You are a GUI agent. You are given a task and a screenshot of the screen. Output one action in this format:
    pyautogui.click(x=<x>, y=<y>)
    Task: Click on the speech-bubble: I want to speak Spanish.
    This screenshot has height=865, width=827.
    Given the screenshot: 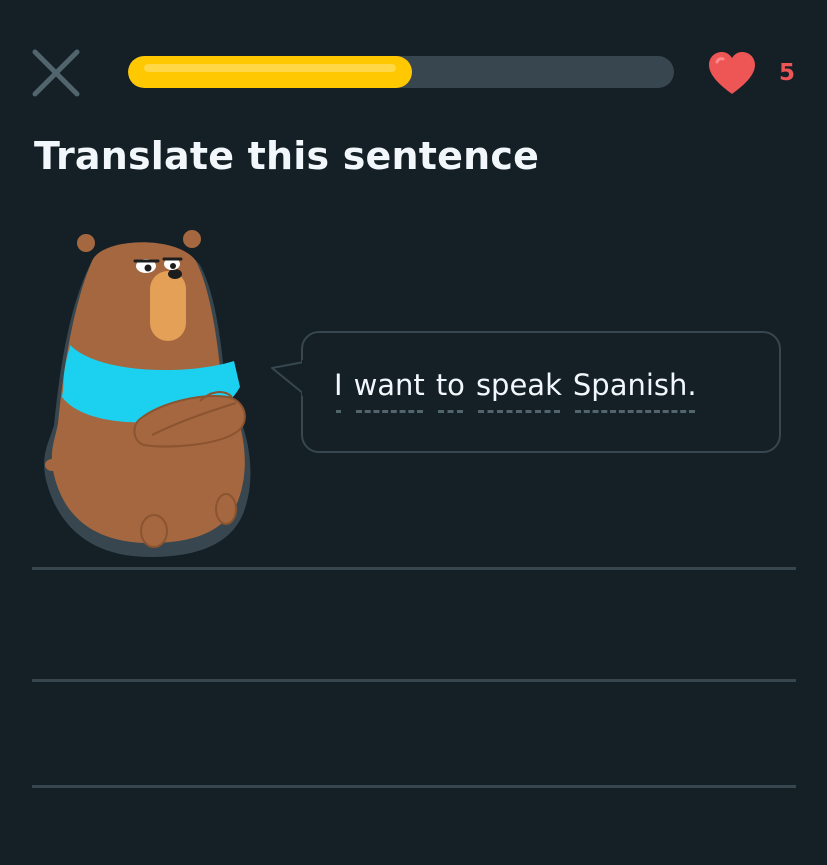 What is the action you would take?
    pyautogui.click(x=541, y=392)
    